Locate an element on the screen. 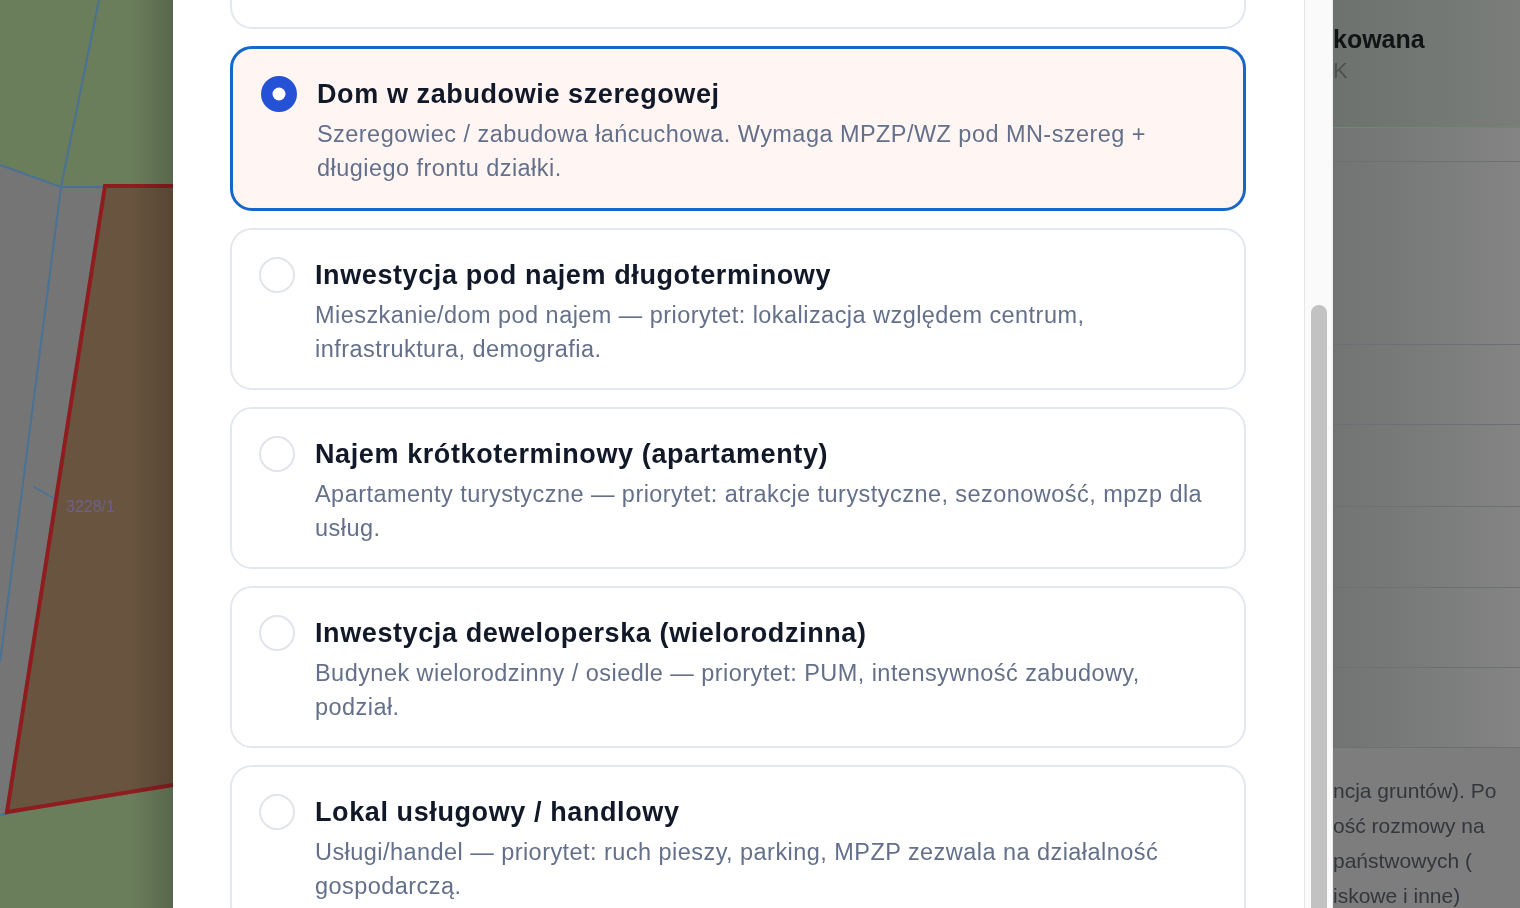 The width and height of the screenshot is (1520, 908). option-card: Inwestycja deweloperska (wielorodzinna) Budynek wielorodzinny / osiedle — priorytet: PUM, intensywność zabudowy, podział. is located at coordinates (738, 667).